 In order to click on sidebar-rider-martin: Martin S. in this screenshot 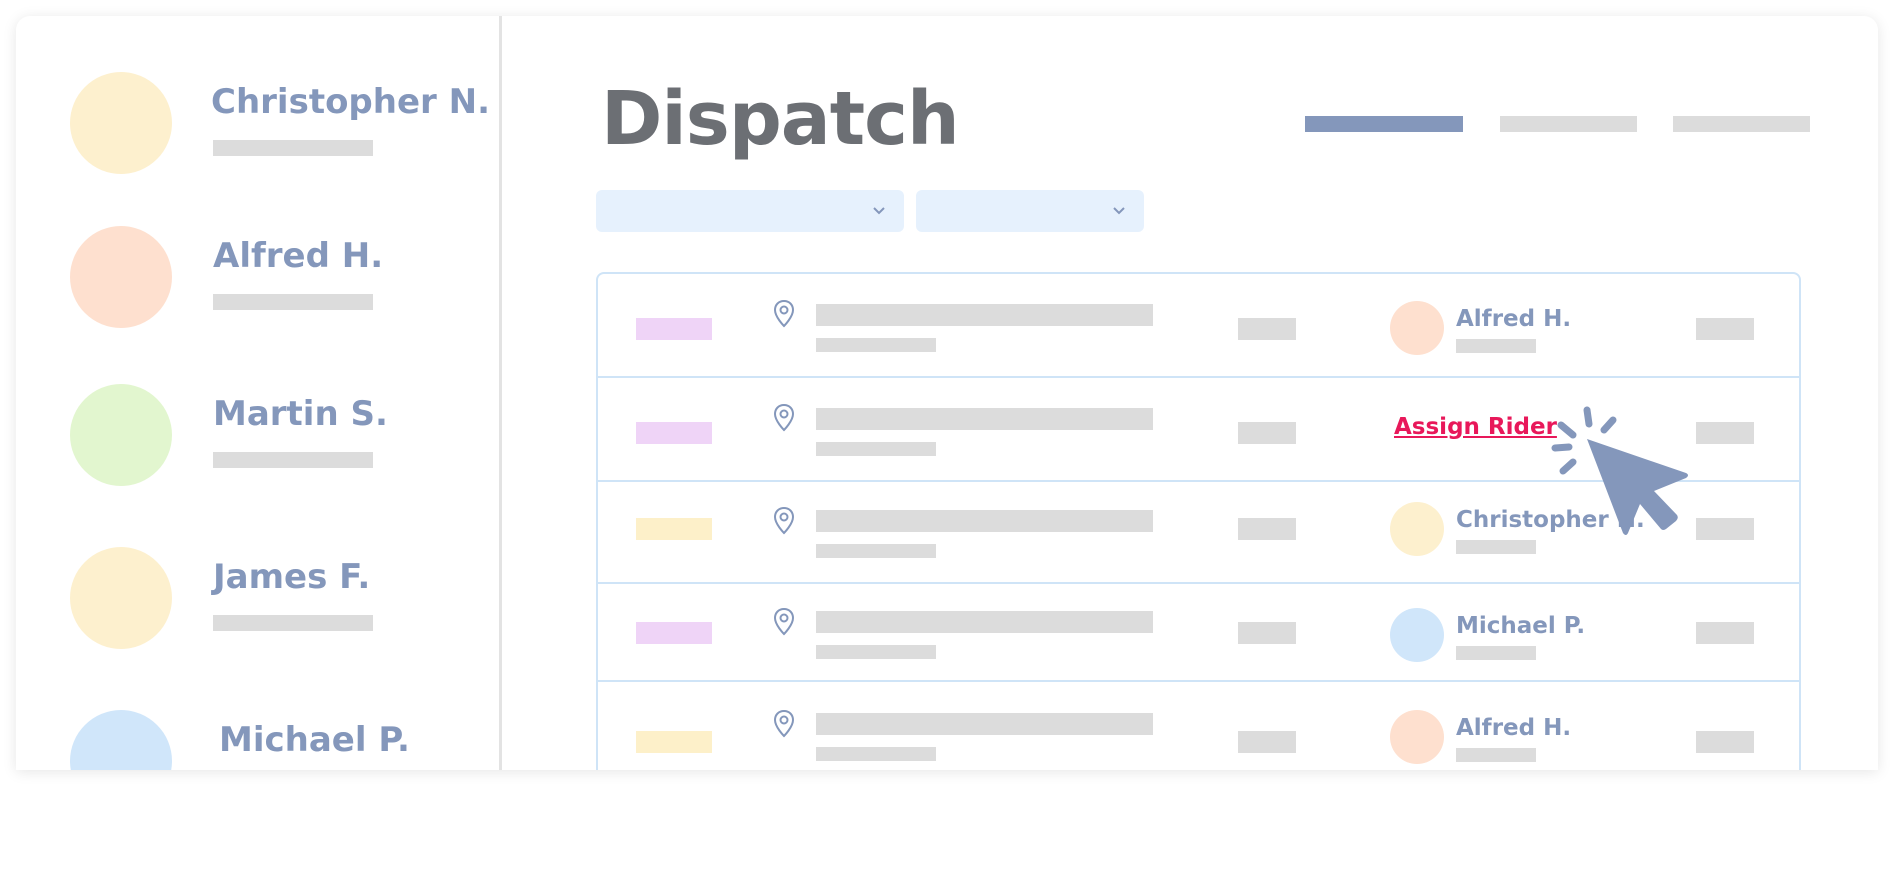, I will do `click(280, 436)`.